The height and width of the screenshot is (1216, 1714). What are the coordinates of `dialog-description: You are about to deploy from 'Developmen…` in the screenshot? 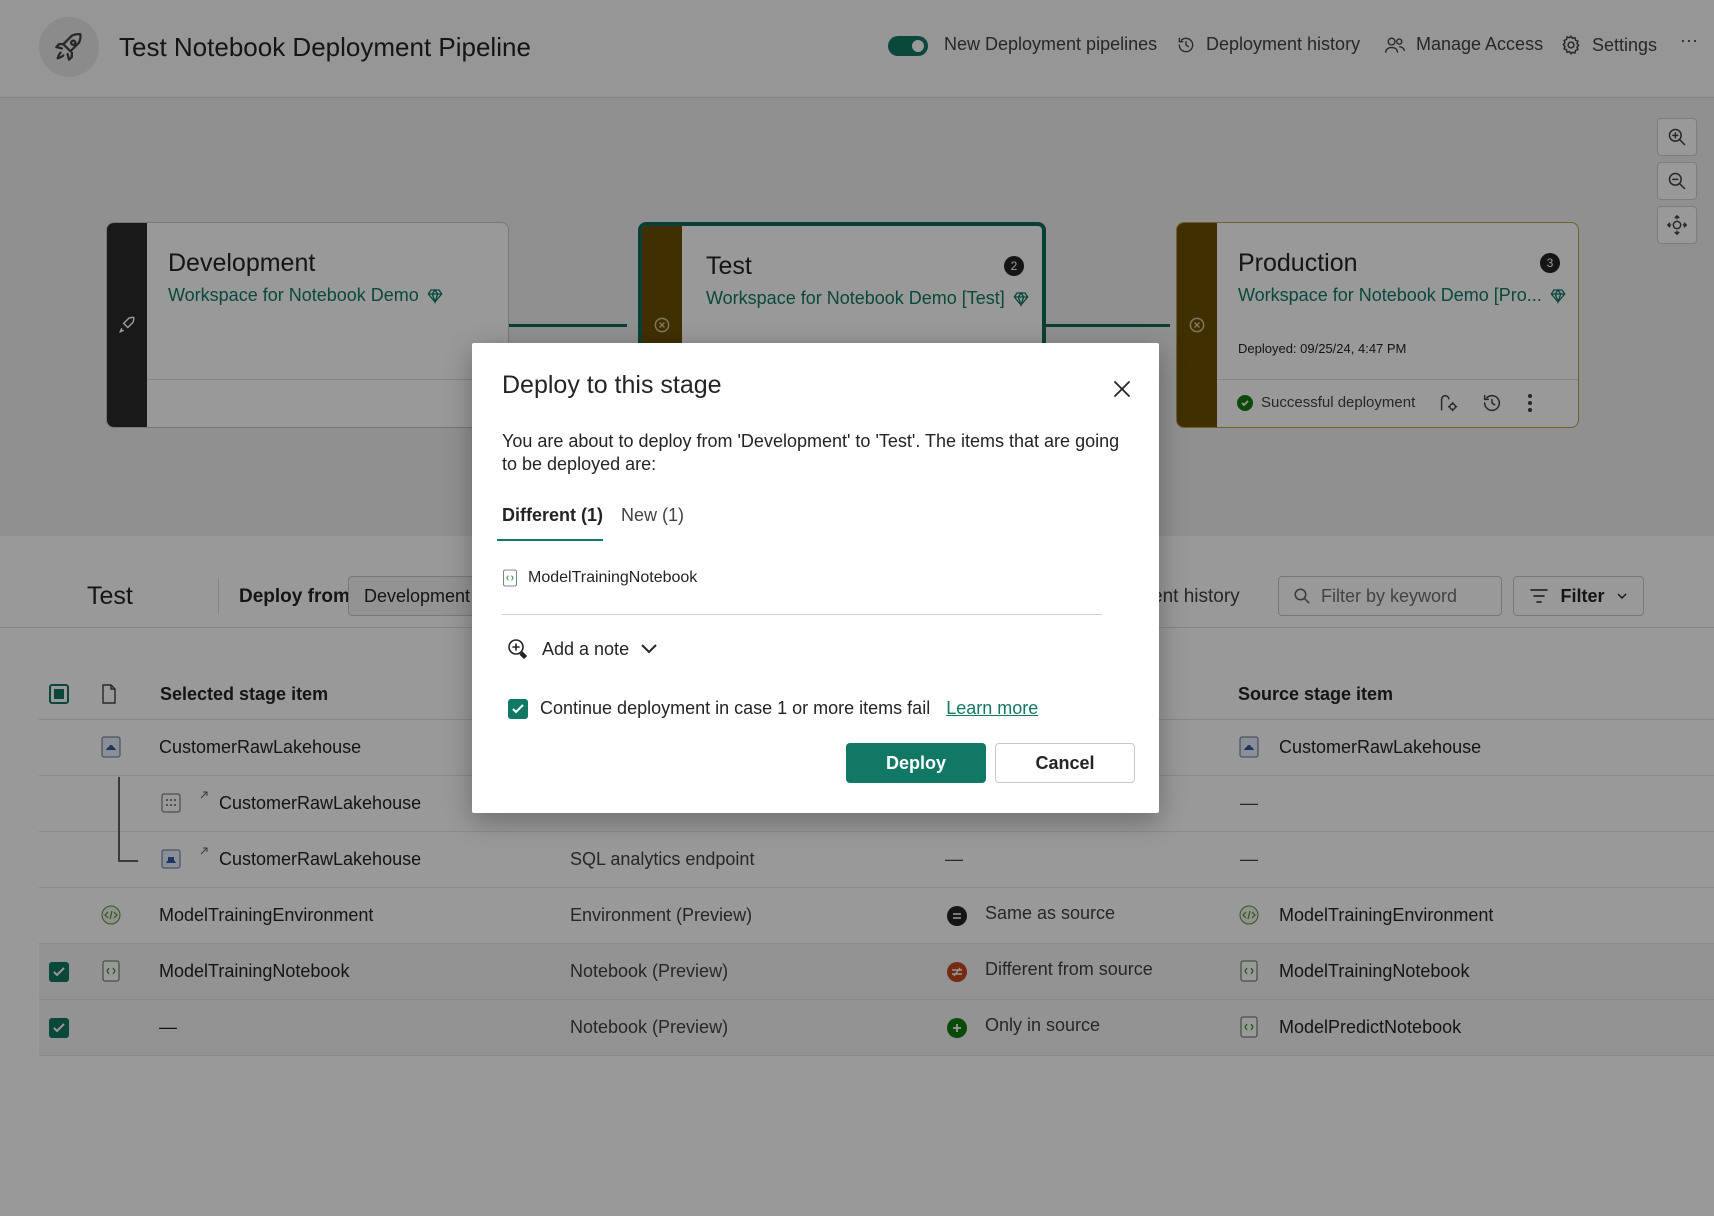 It's located at (811, 452).